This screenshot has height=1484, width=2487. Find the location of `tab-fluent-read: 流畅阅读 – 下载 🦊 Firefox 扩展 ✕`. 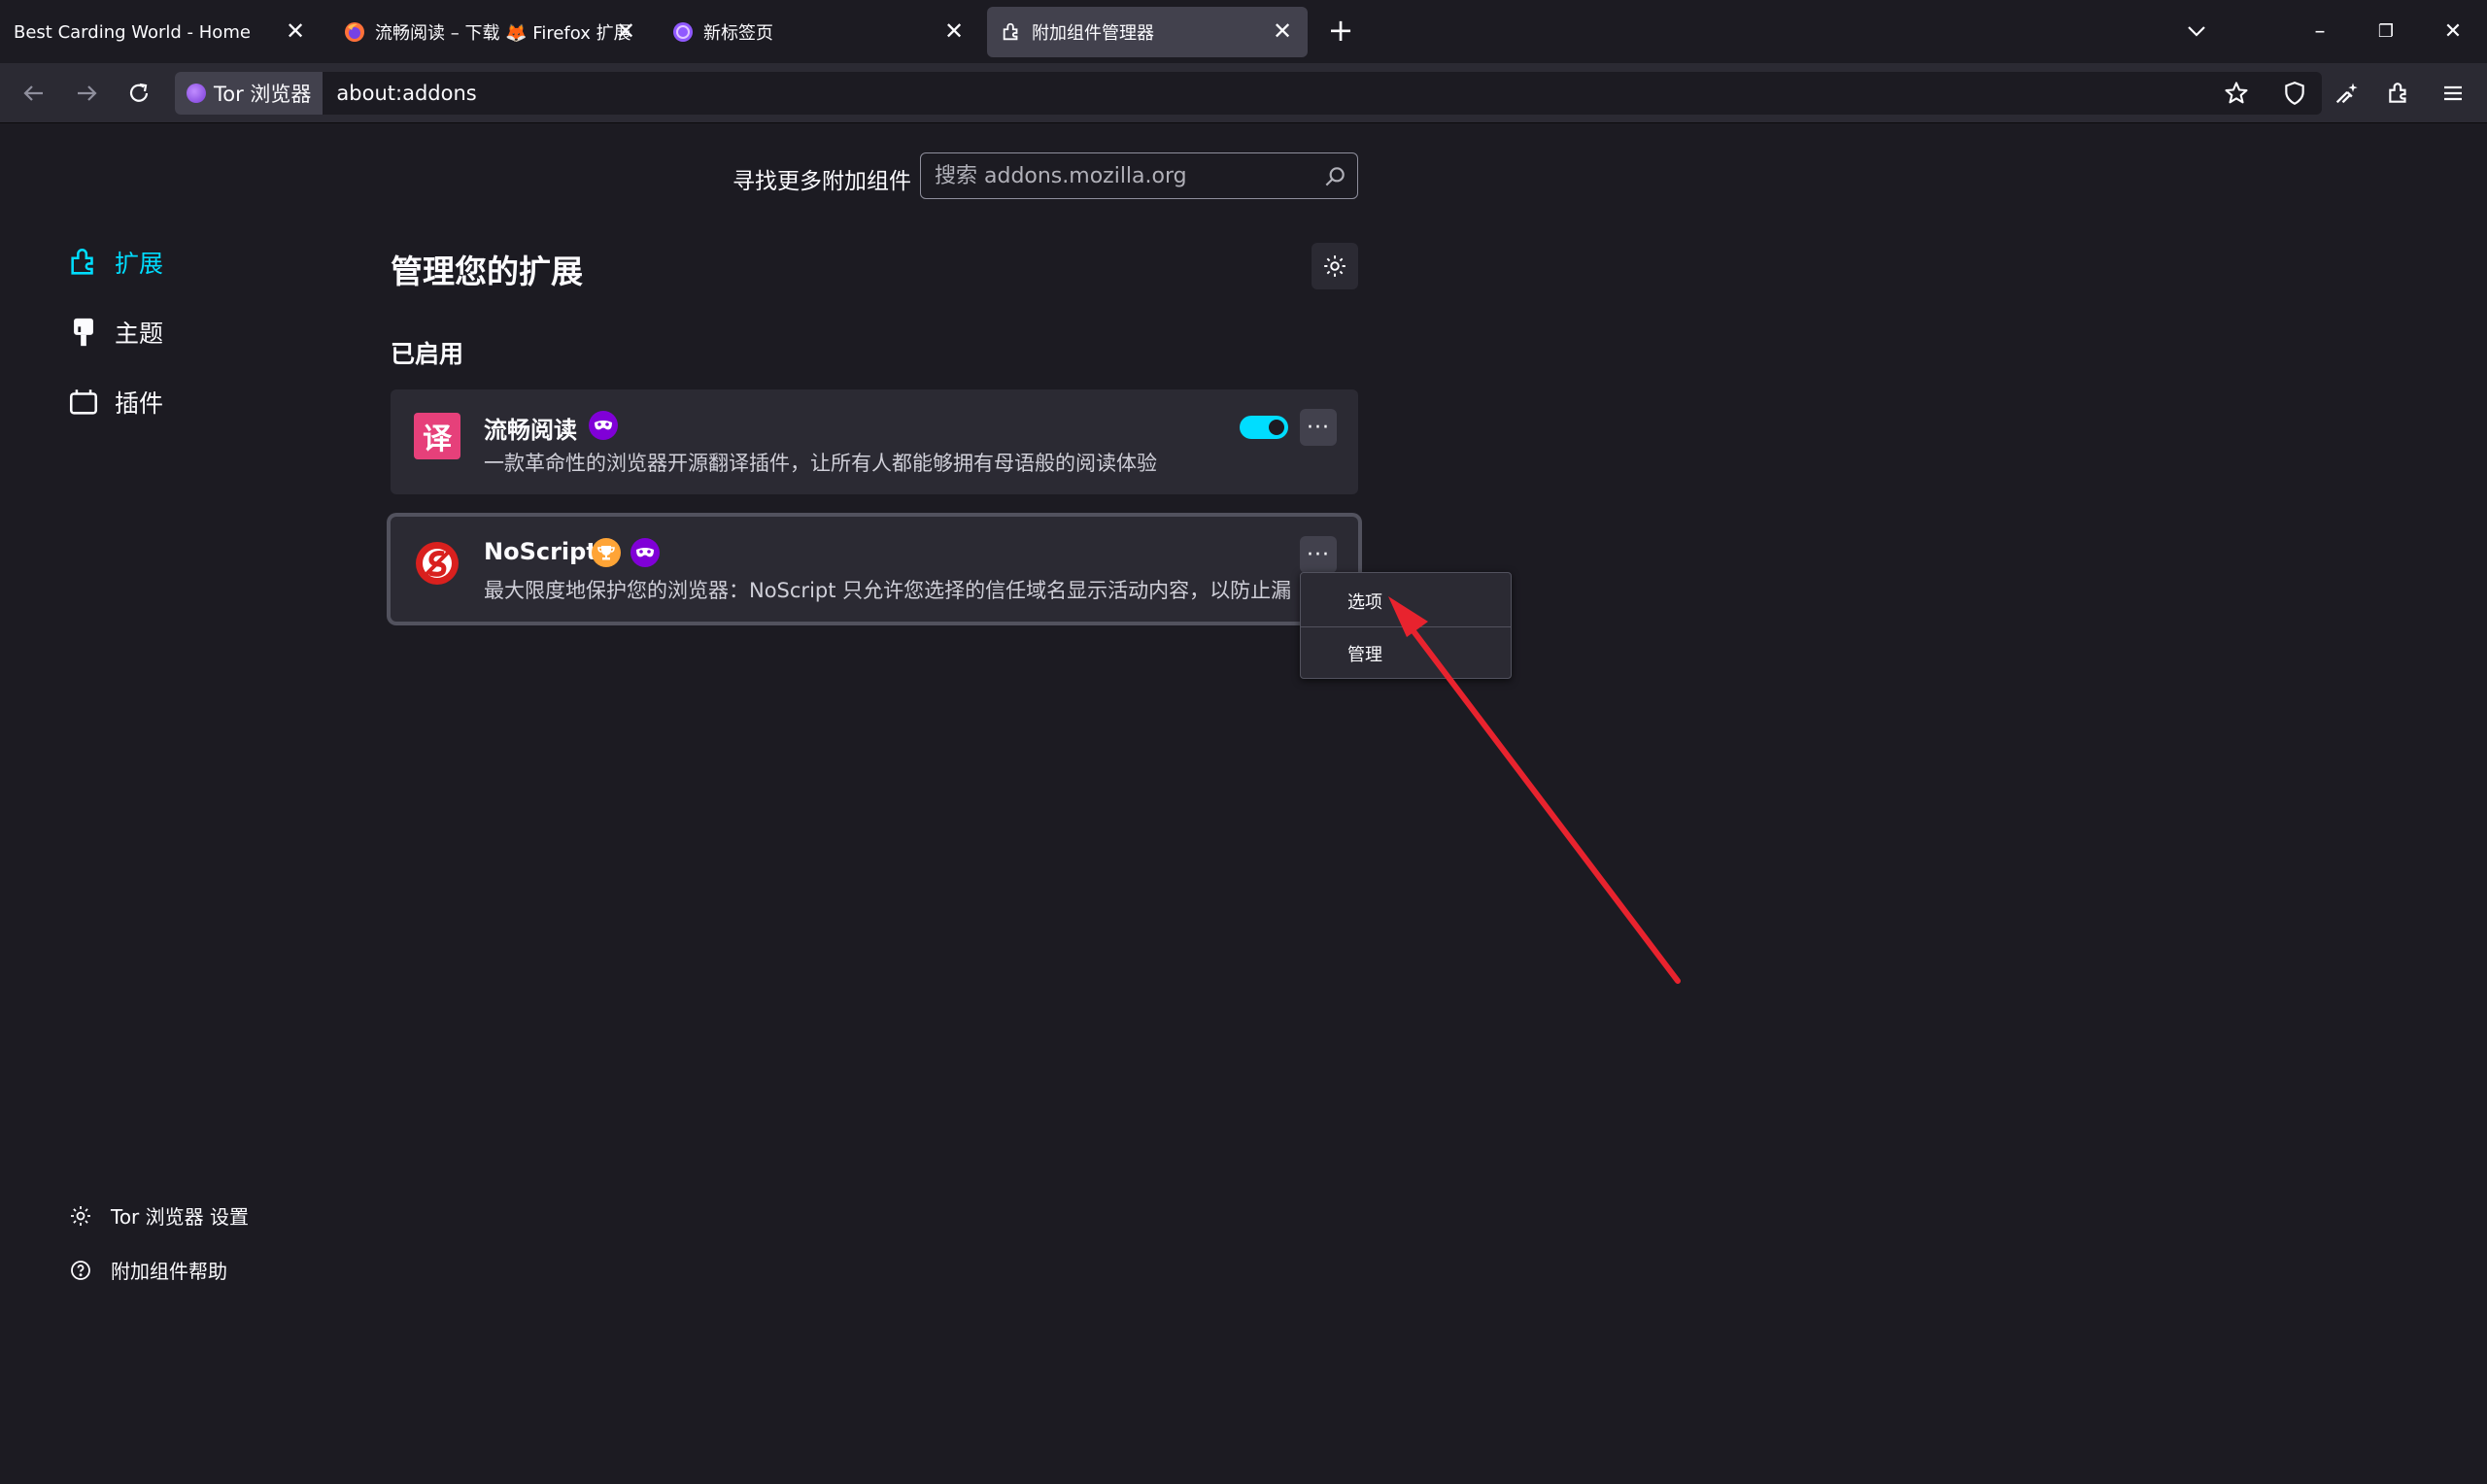

tab-fluent-read: 流畅阅读 – 下载 🦊 Firefox 扩展 ✕ is located at coordinates (490, 32).